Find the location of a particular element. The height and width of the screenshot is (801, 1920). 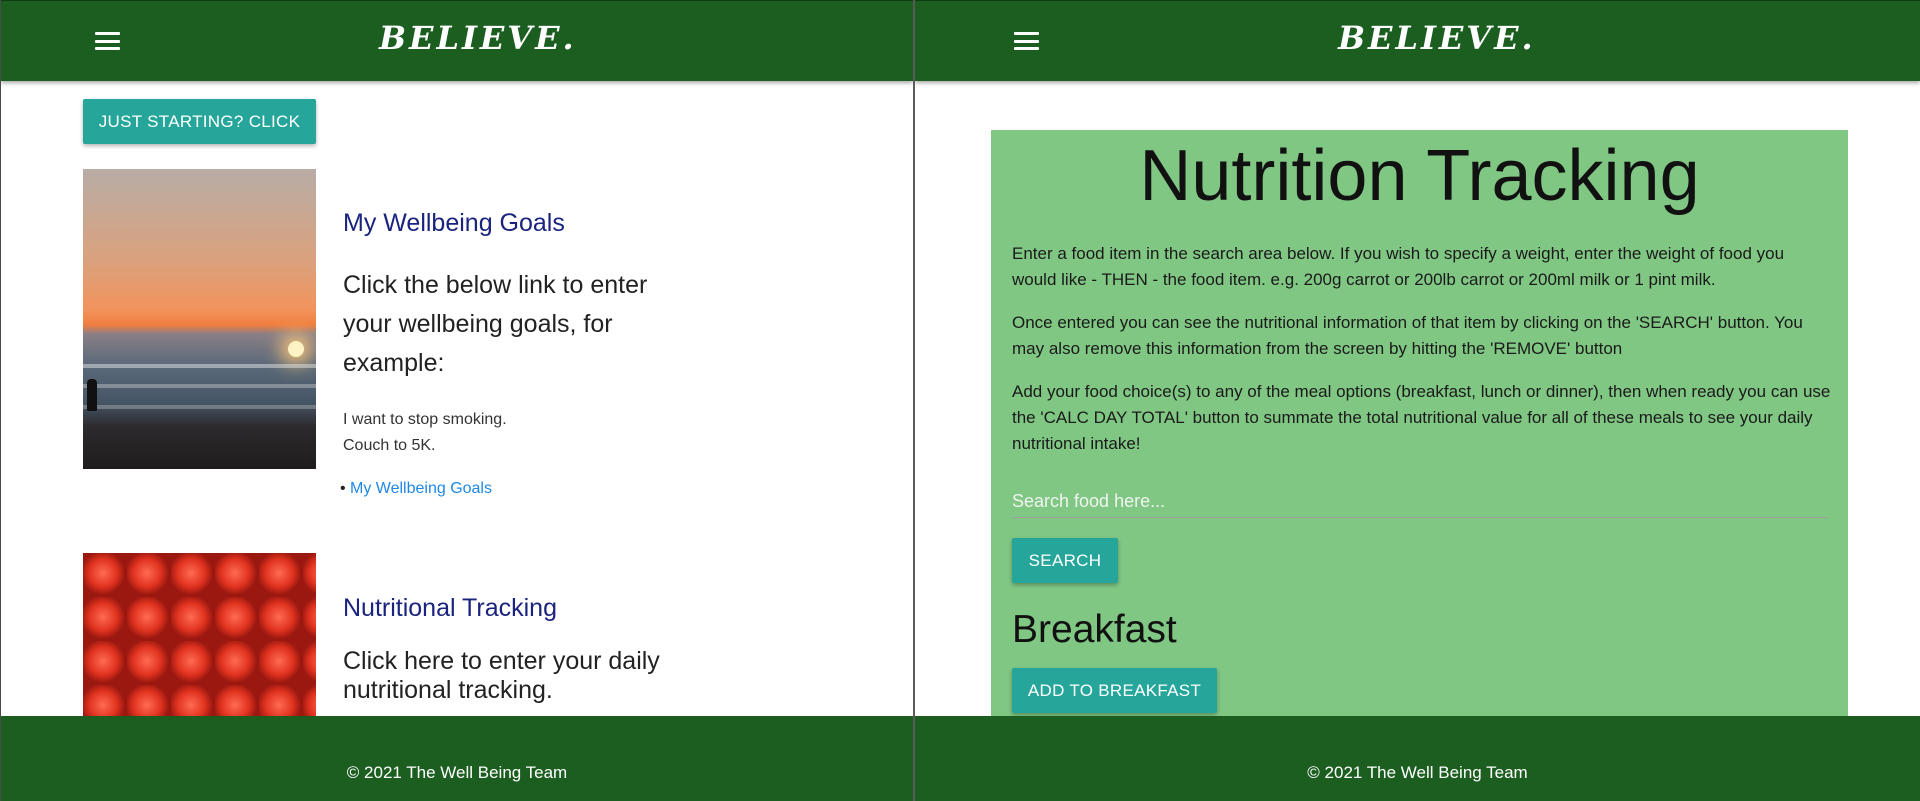

person-silhouette is located at coordinates (92, 395).